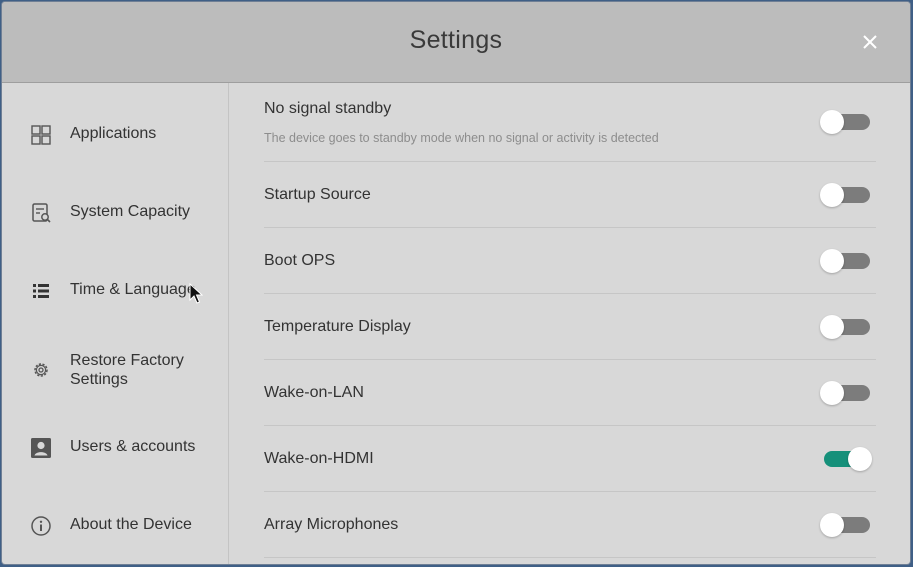  What do you see at coordinates (41, 213) in the screenshot?
I see `storage-icon` at bounding box center [41, 213].